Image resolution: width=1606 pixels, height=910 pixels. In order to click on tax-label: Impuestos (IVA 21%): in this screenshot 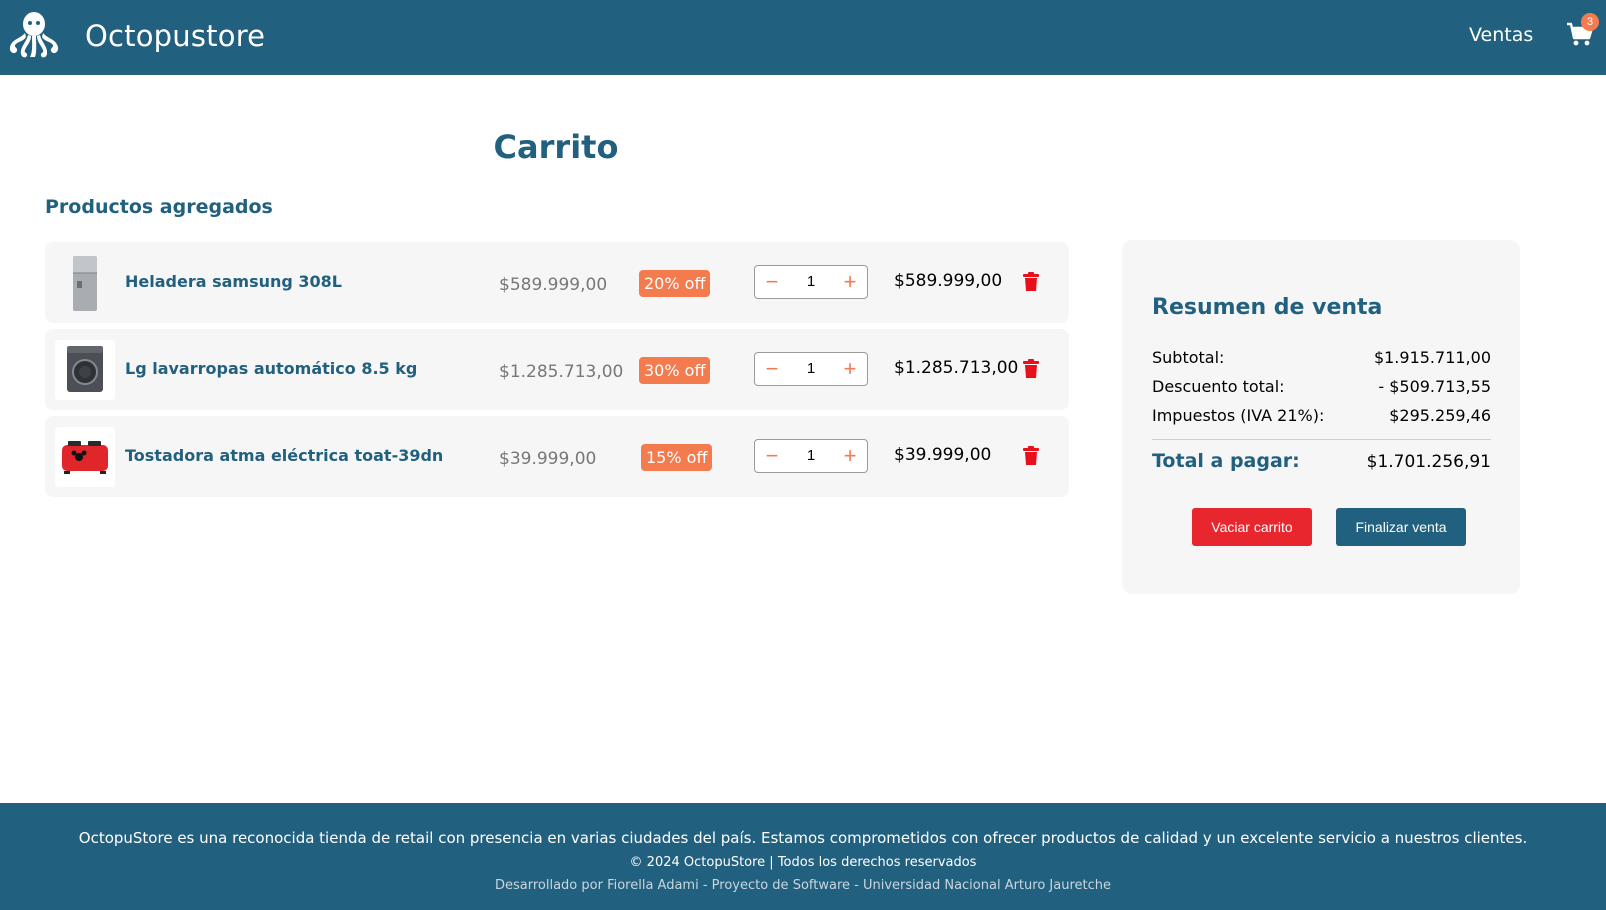, I will do `click(1238, 415)`.